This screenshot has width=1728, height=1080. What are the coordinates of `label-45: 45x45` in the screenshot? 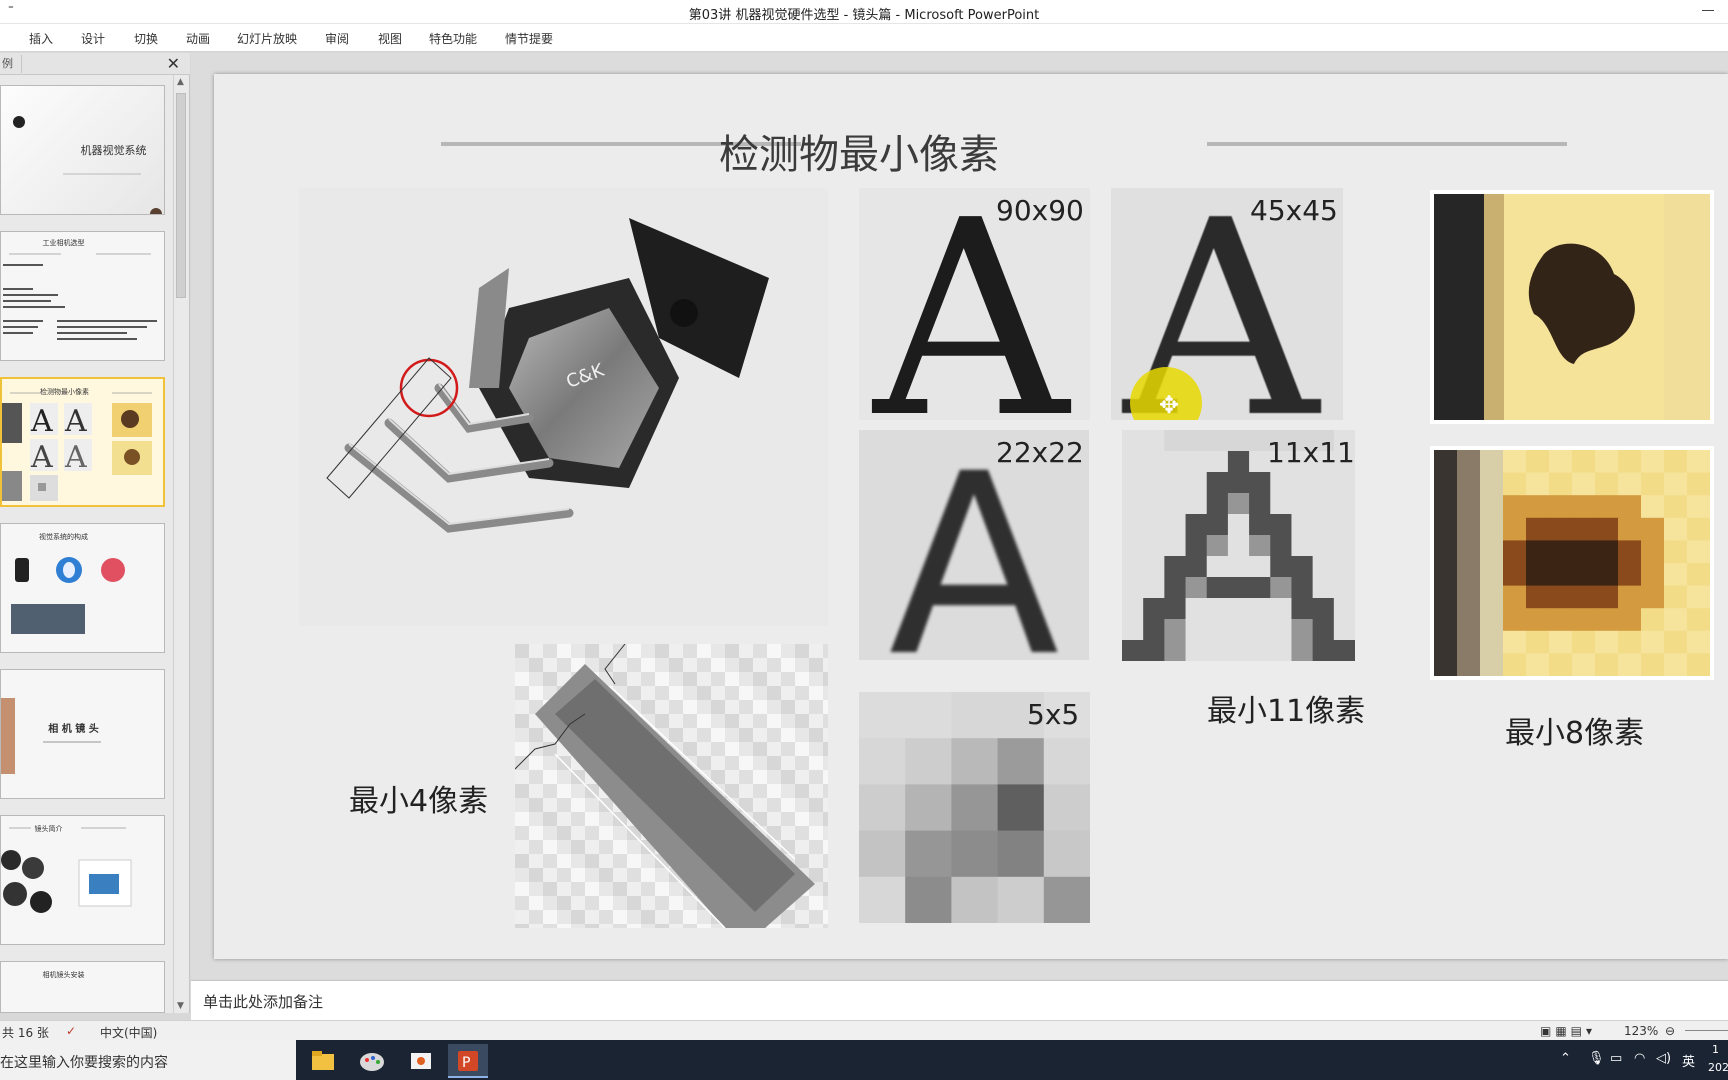 It's located at (1294, 210).